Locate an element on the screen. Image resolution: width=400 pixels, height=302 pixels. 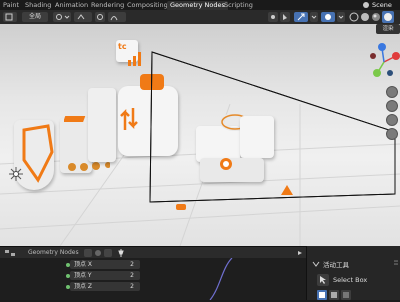
node-link-curve is located at coordinates (221, 279).